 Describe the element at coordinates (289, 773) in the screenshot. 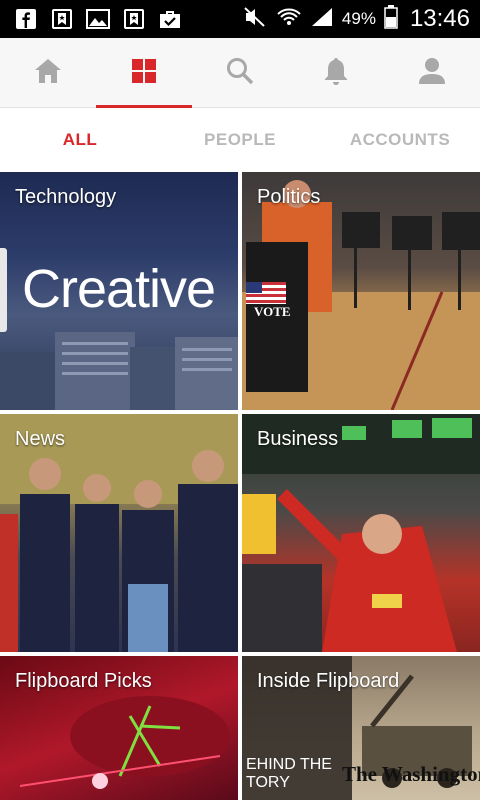

I see `tile-overlay-text: EHIND THE TORY` at that location.